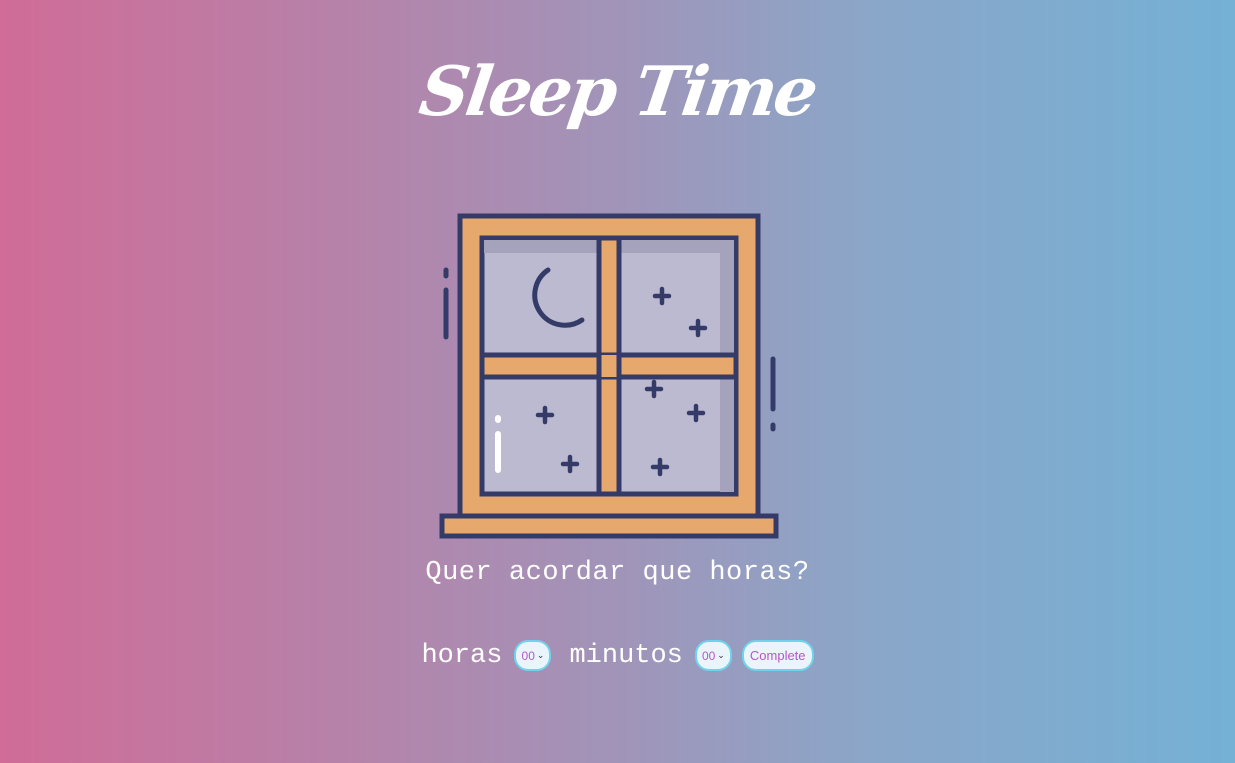  I want to click on minutes-select: 00 ⌄, so click(713, 655).